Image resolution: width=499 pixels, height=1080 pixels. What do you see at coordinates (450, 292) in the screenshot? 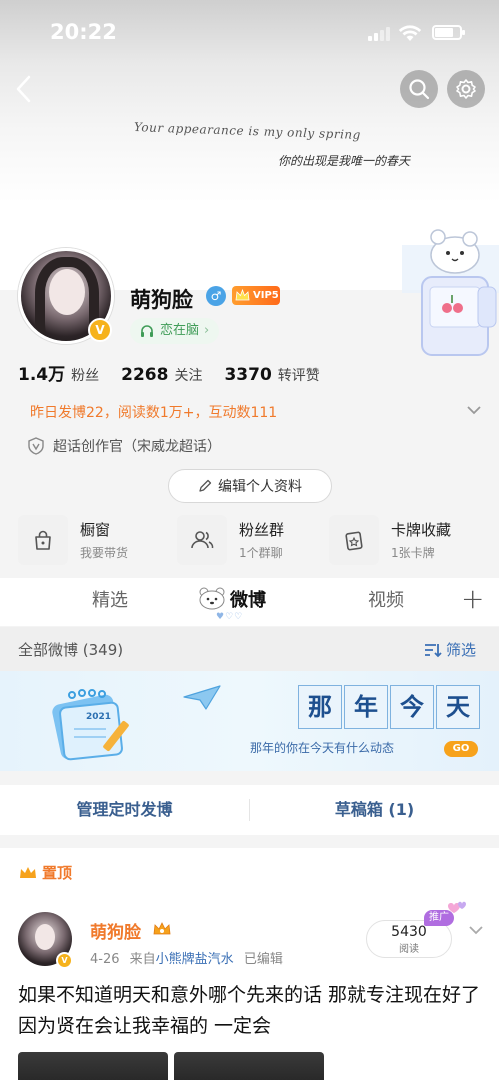
I see `bear-sticker-decoration` at bounding box center [450, 292].